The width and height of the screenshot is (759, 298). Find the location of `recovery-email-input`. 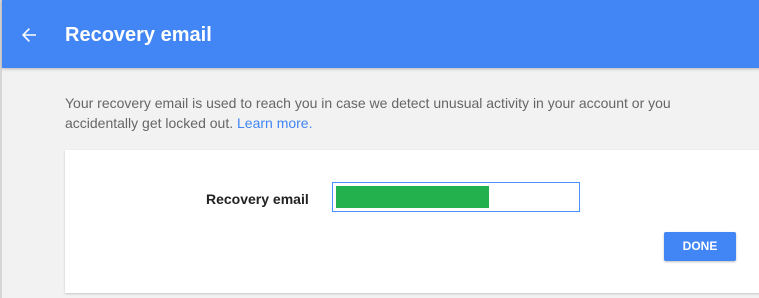

recovery-email-input is located at coordinates (456, 197).